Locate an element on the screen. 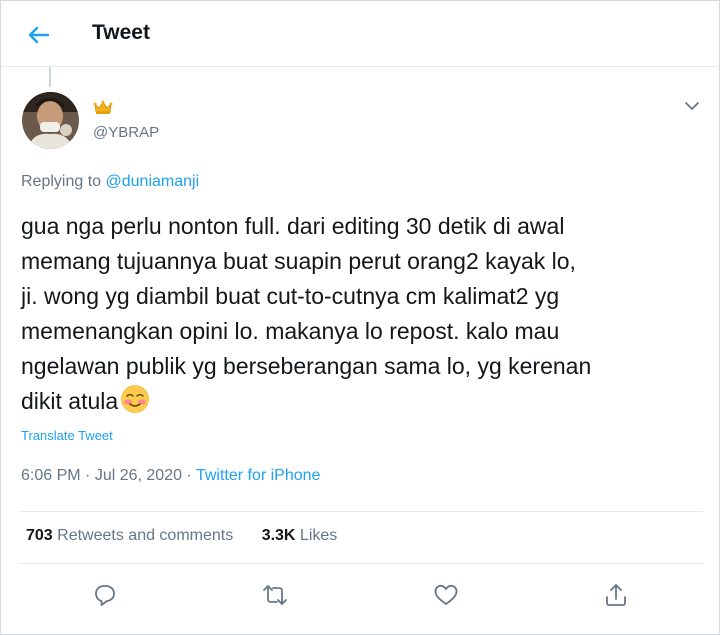  retweet-icon is located at coordinates (275, 595).